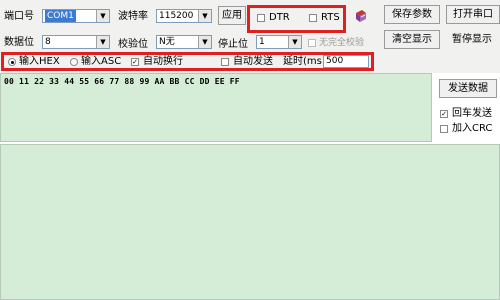 The image size is (500, 300). I want to click on databits-value: 8, so click(48, 42).